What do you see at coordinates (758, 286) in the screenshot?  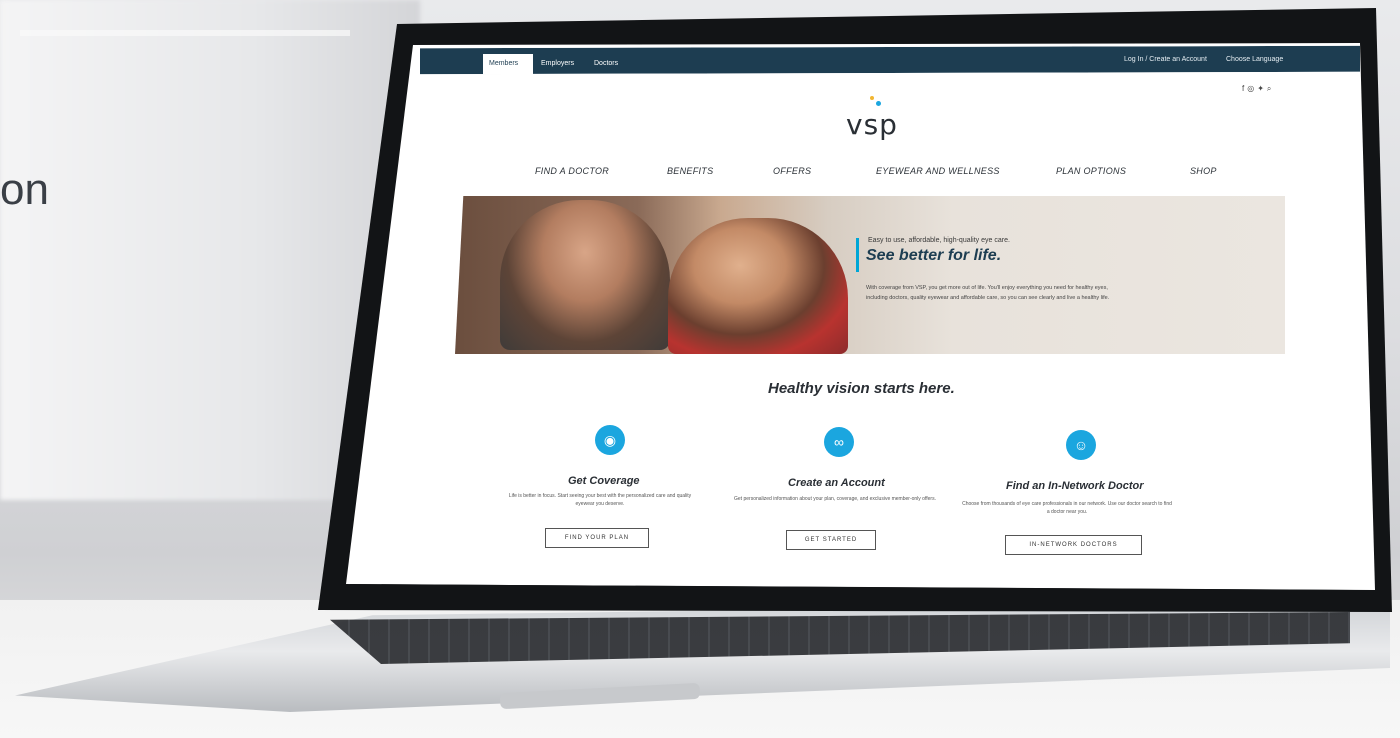 I see `hero-photo-child` at bounding box center [758, 286].